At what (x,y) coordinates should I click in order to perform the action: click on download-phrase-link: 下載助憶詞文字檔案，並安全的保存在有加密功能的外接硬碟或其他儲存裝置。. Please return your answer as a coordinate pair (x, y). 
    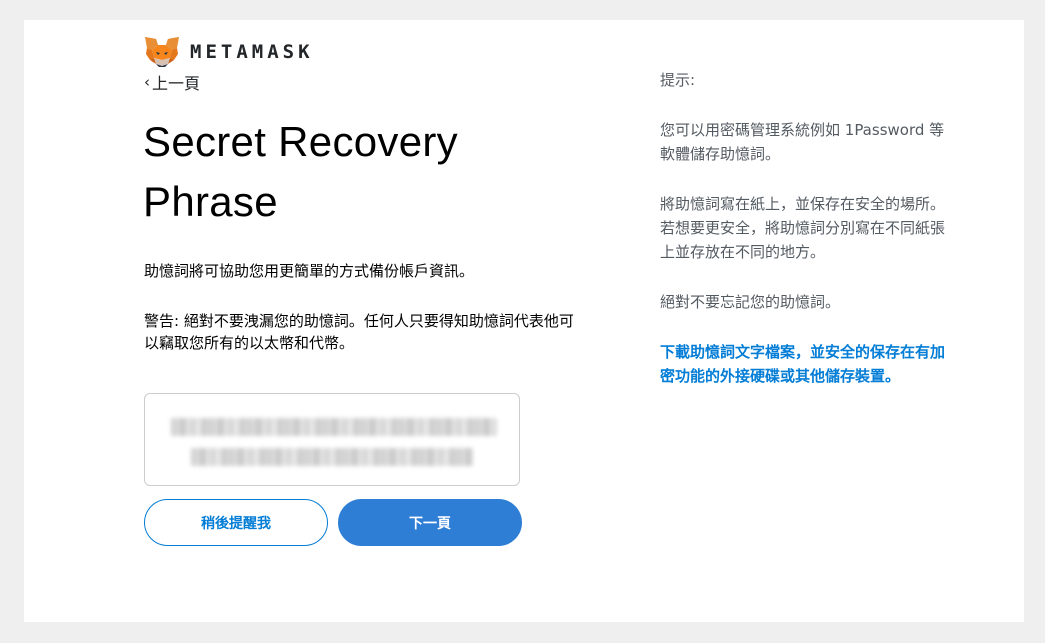
    Looking at the image, I should click on (805, 364).